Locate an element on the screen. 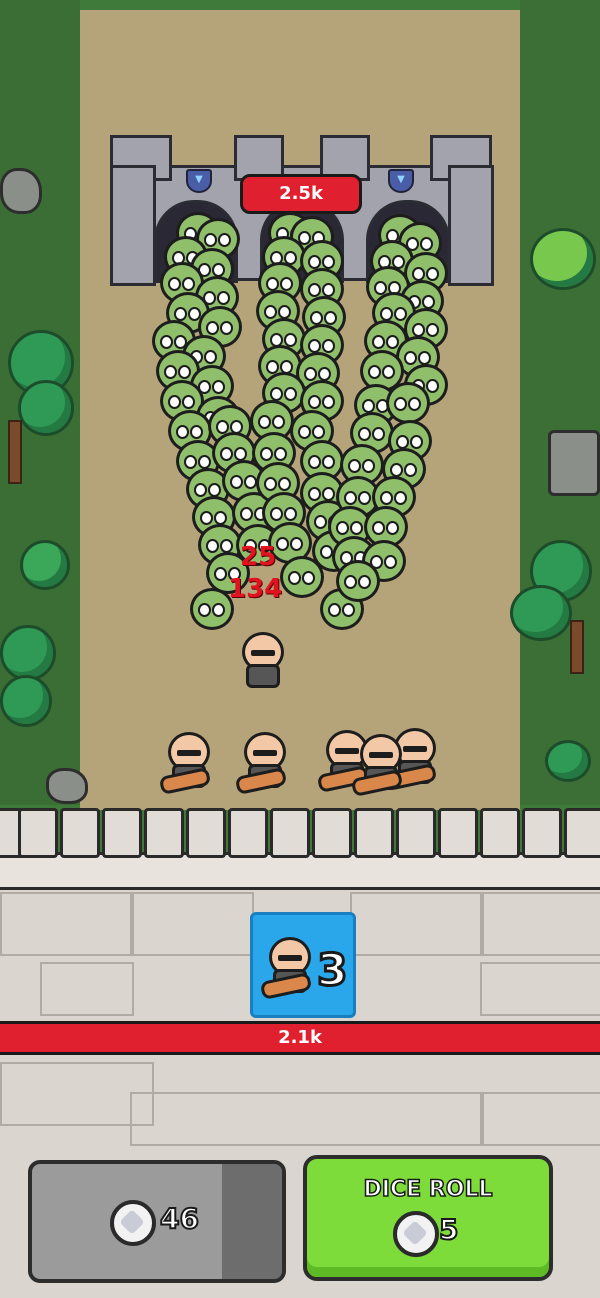 The width and height of the screenshot is (600, 1298). dice-roll-label: DICE ROLL is located at coordinates (428, 1189).